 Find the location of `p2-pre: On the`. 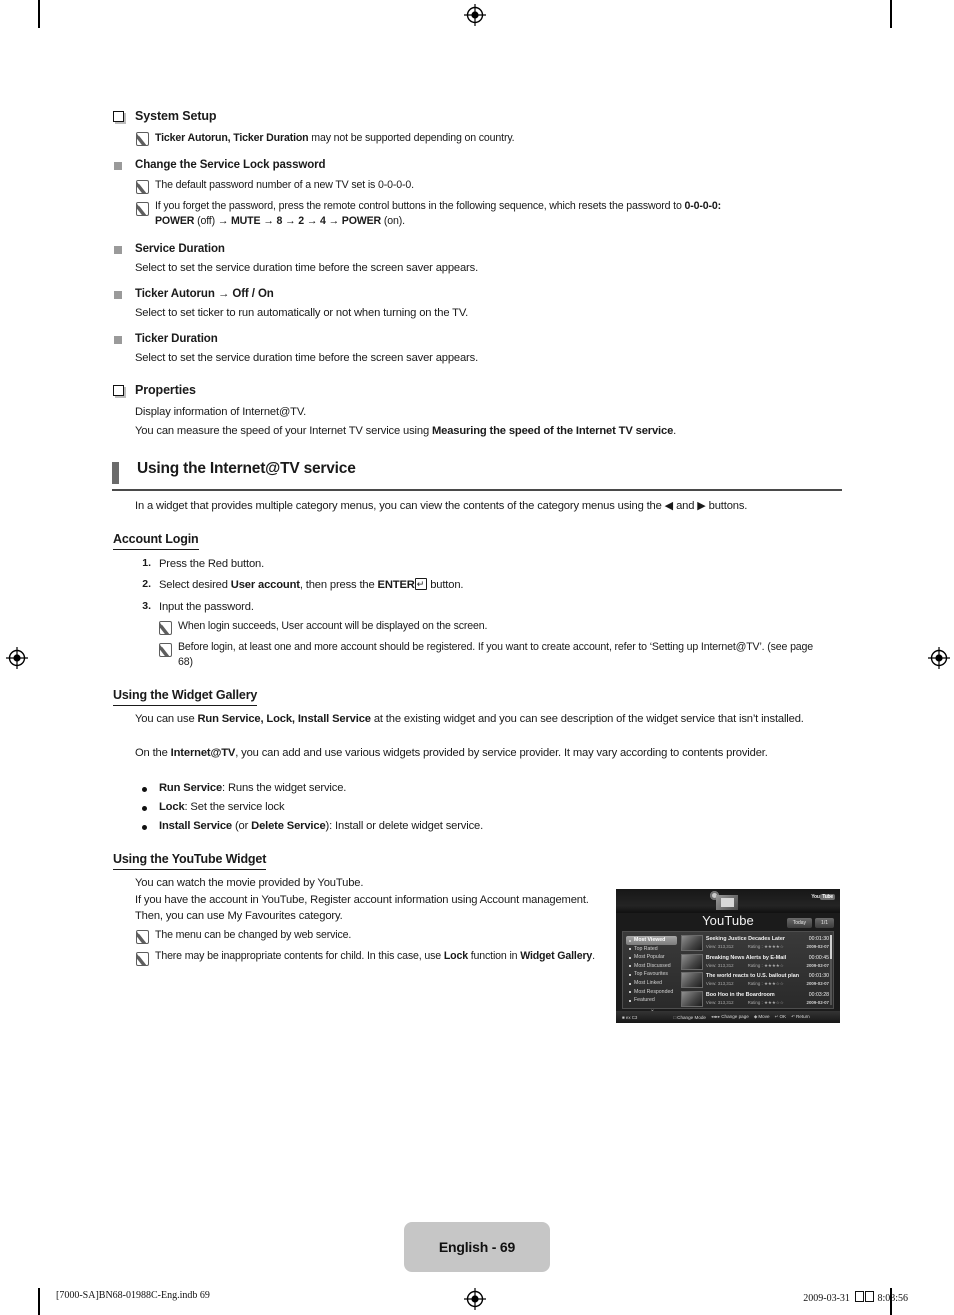

p2-pre: On the is located at coordinates (153, 753).